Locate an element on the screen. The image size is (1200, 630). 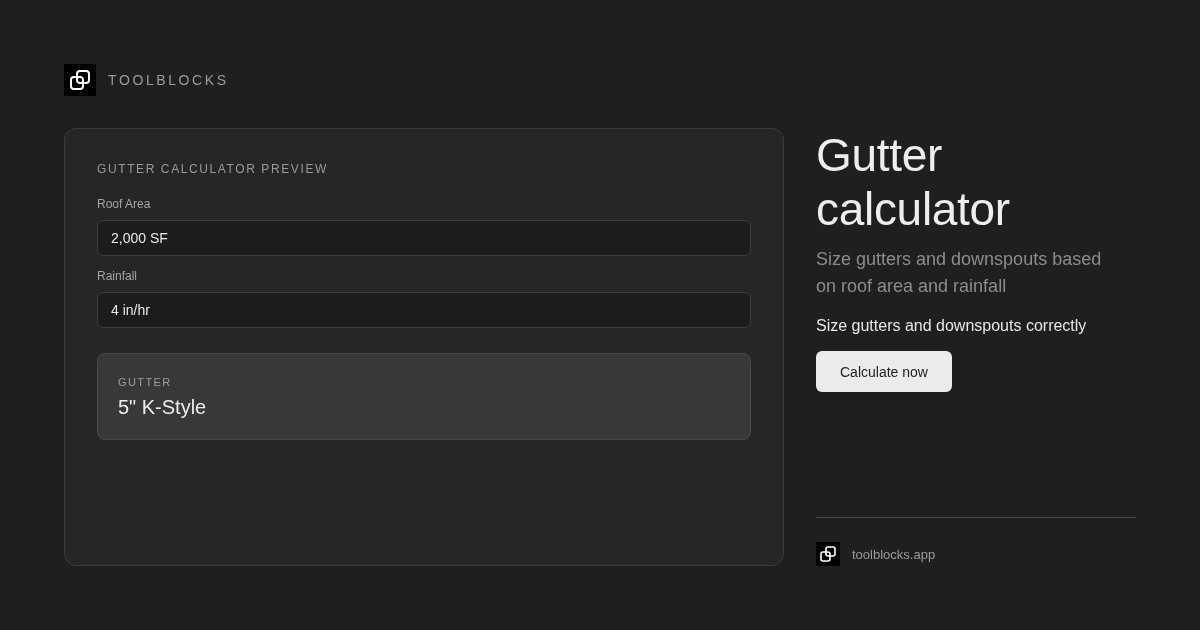
input-field: 2,000 SF is located at coordinates (424, 238).